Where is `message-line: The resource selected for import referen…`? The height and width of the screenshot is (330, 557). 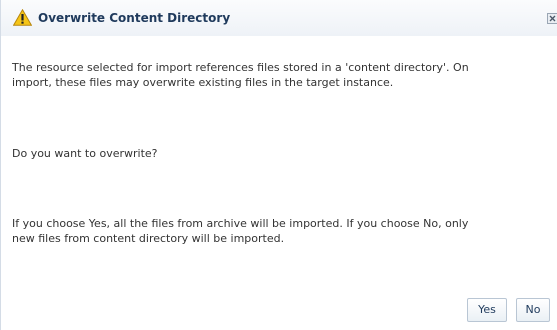 message-line: The resource selected for import referen… is located at coordinates (240, 67).